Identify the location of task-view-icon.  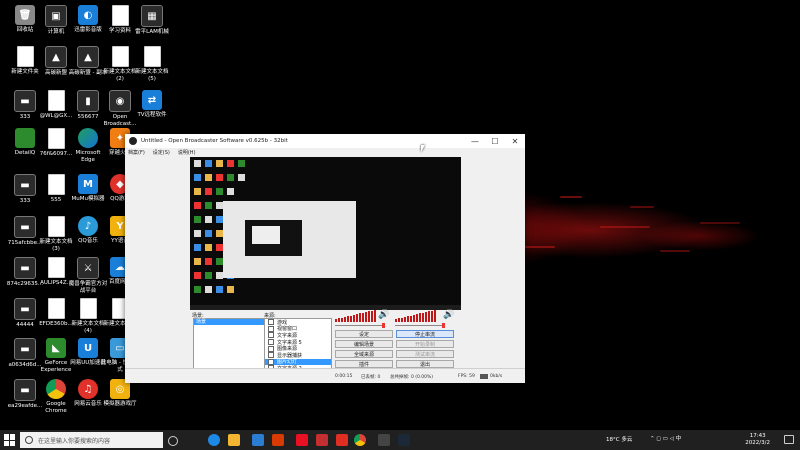
(173, 441).